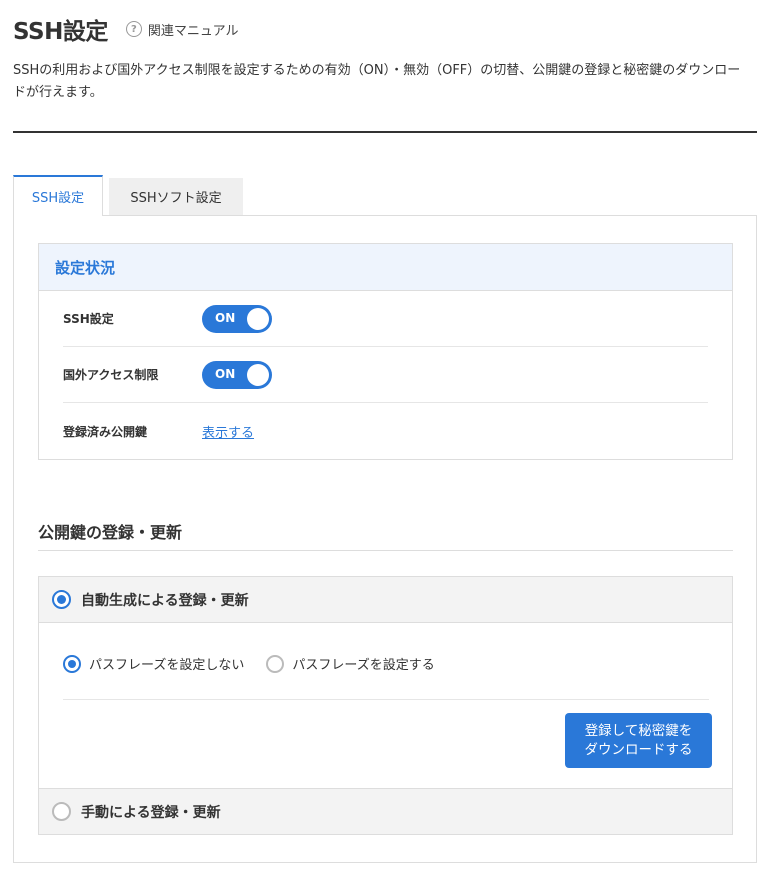 This screenshot has height=878, width=771. What do you see at coordinates (225, 317) in the screenshot?
I see `ssh-toggle-label: ON` at bounding box center [225, 317].